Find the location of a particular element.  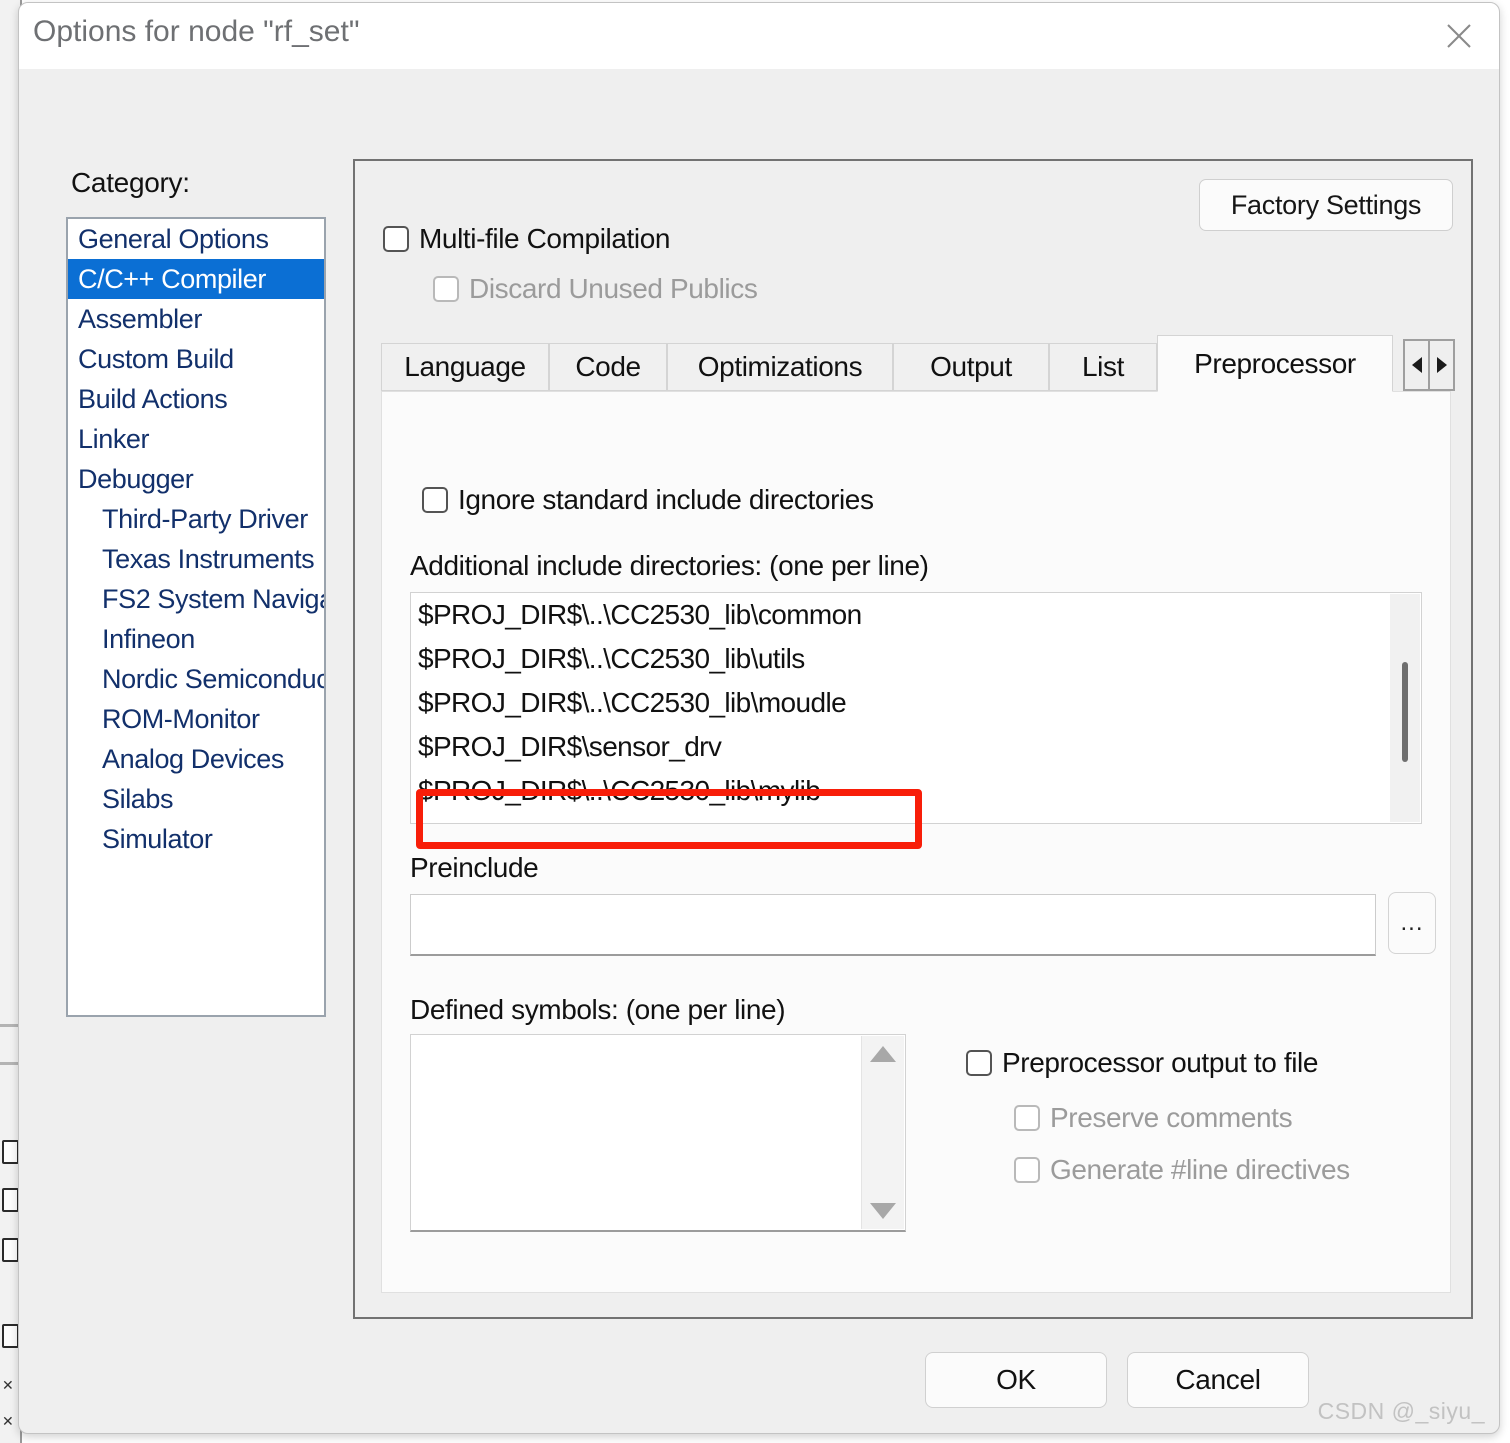

discard-unused-publics-label: Discard Unused Publics is located at coordinates (613, 288).